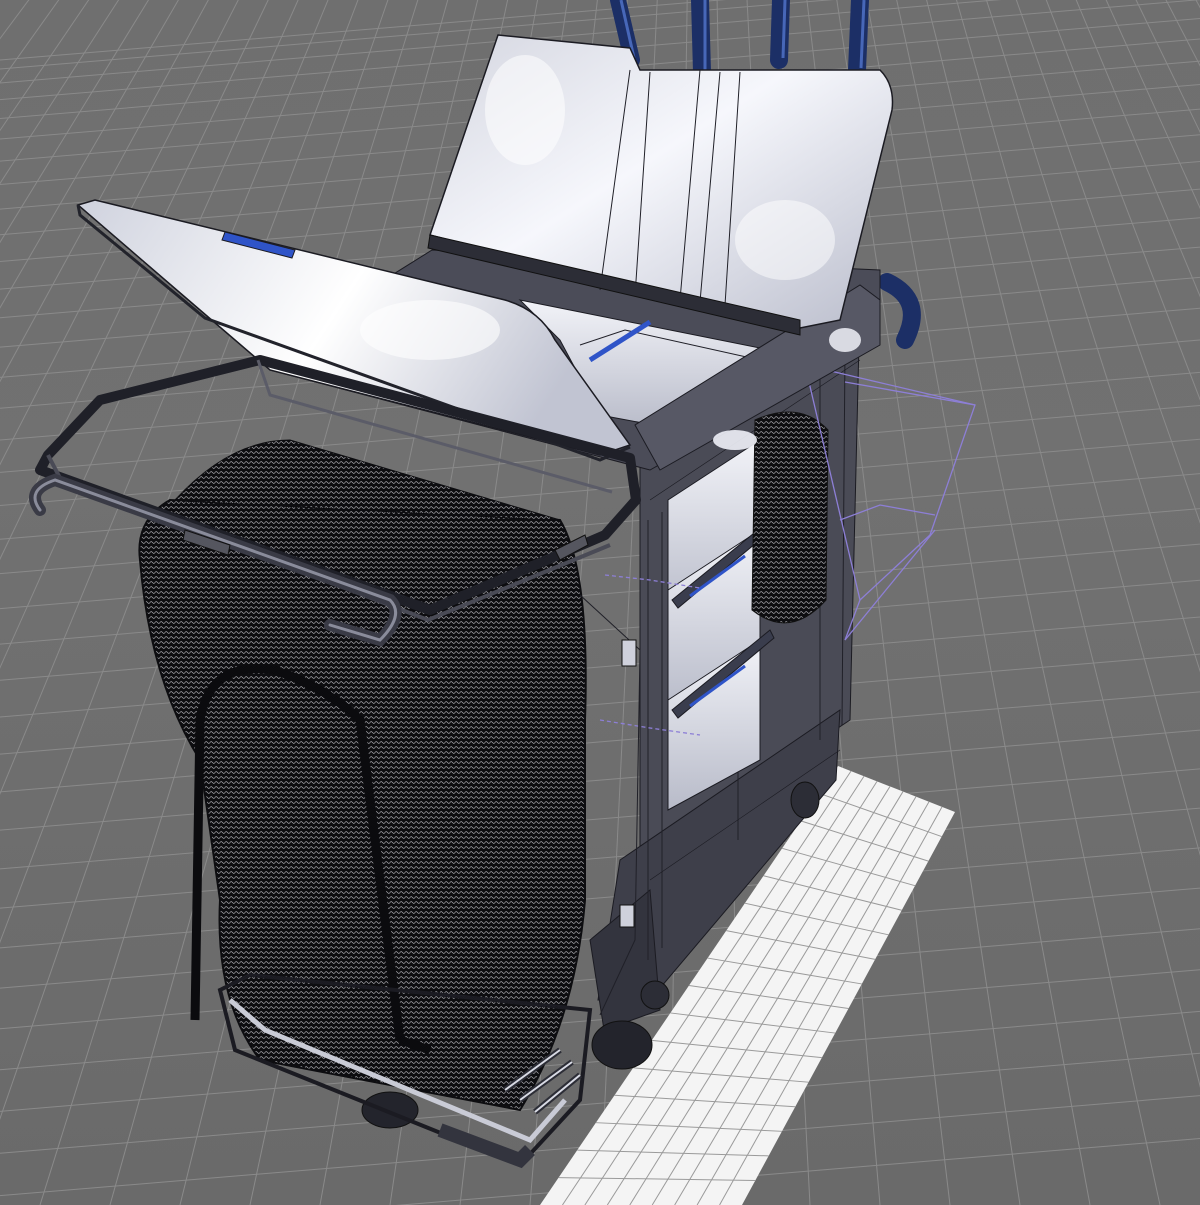 This screenshot has width=1200, height=1205. What do you see at coordinates (790, 517) in the screenshot?
I see `rear-net-bag` at bounding box center [790, 517].